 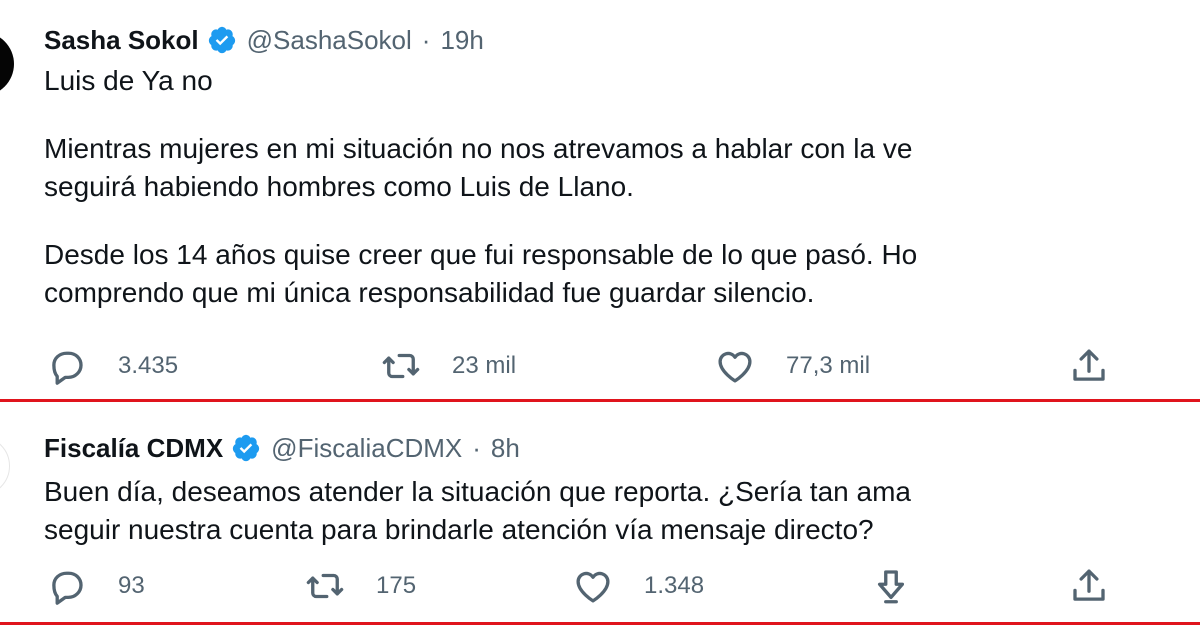 What do you see at coordinates (329, 40) in the screenshot?
I see `handle: @SashaSokol` at bounding box center [329, 40].